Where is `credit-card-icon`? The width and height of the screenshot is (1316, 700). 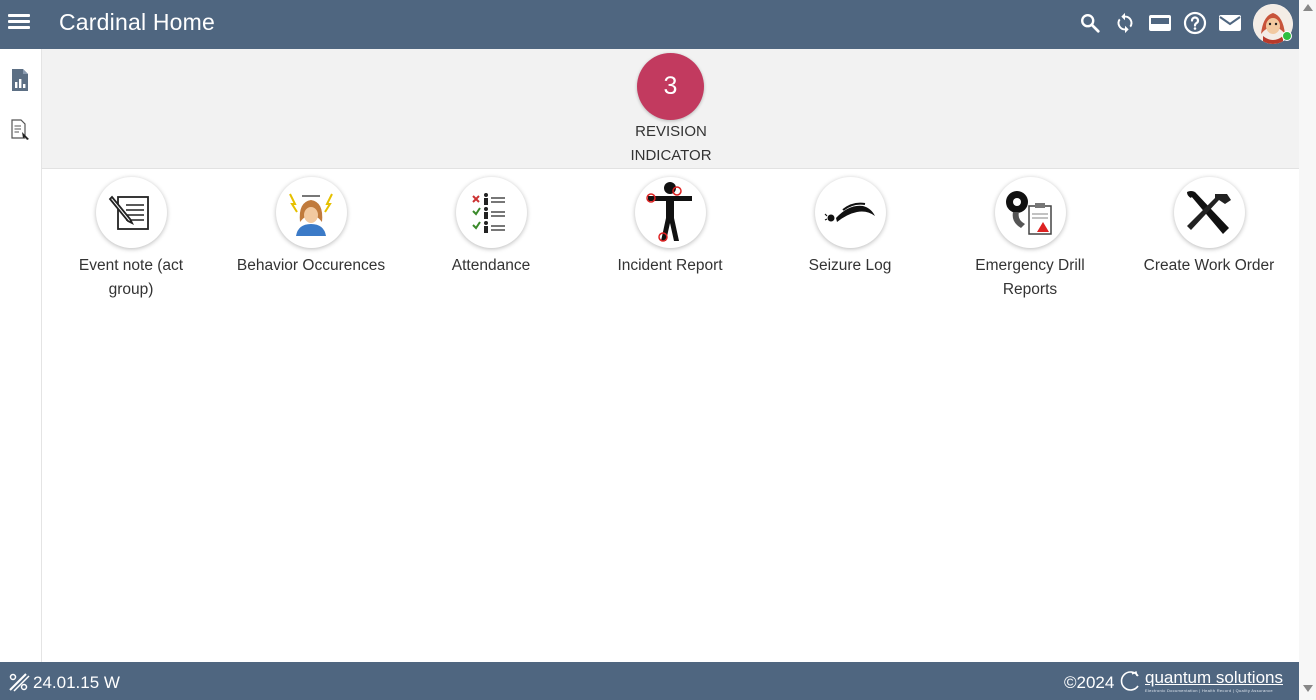
credit-card-icon is located at coordinates (1160, 23).